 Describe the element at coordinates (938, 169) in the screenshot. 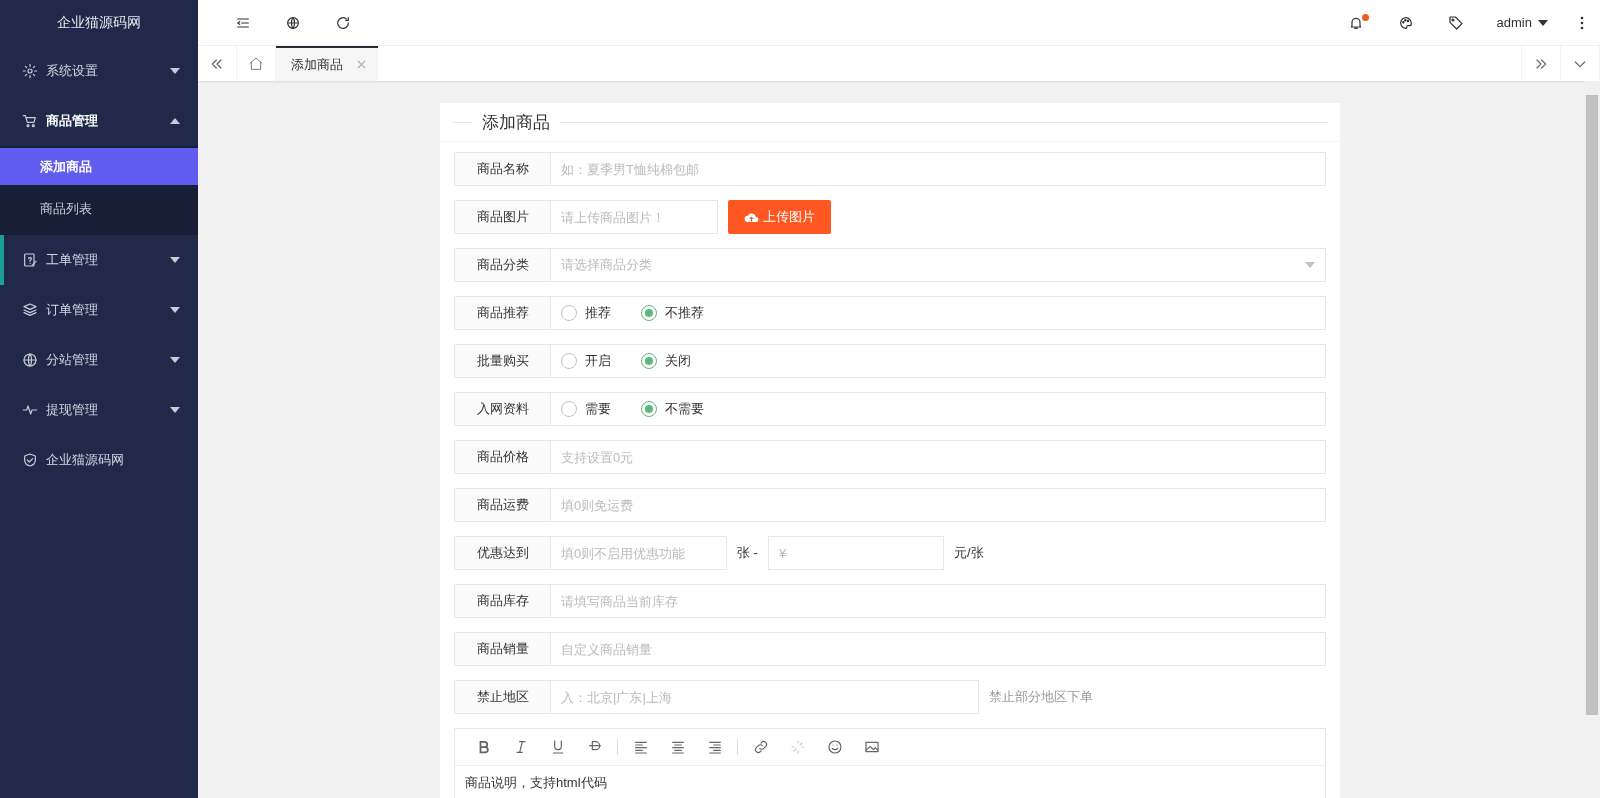

I see `input-field: 如：夏季男T恤纯棉包邮` at that location.